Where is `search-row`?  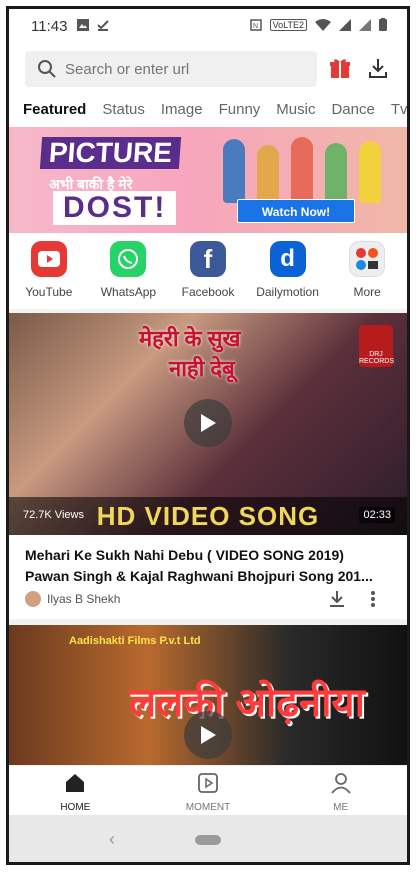
search-row is located at coordinates (208, 70).